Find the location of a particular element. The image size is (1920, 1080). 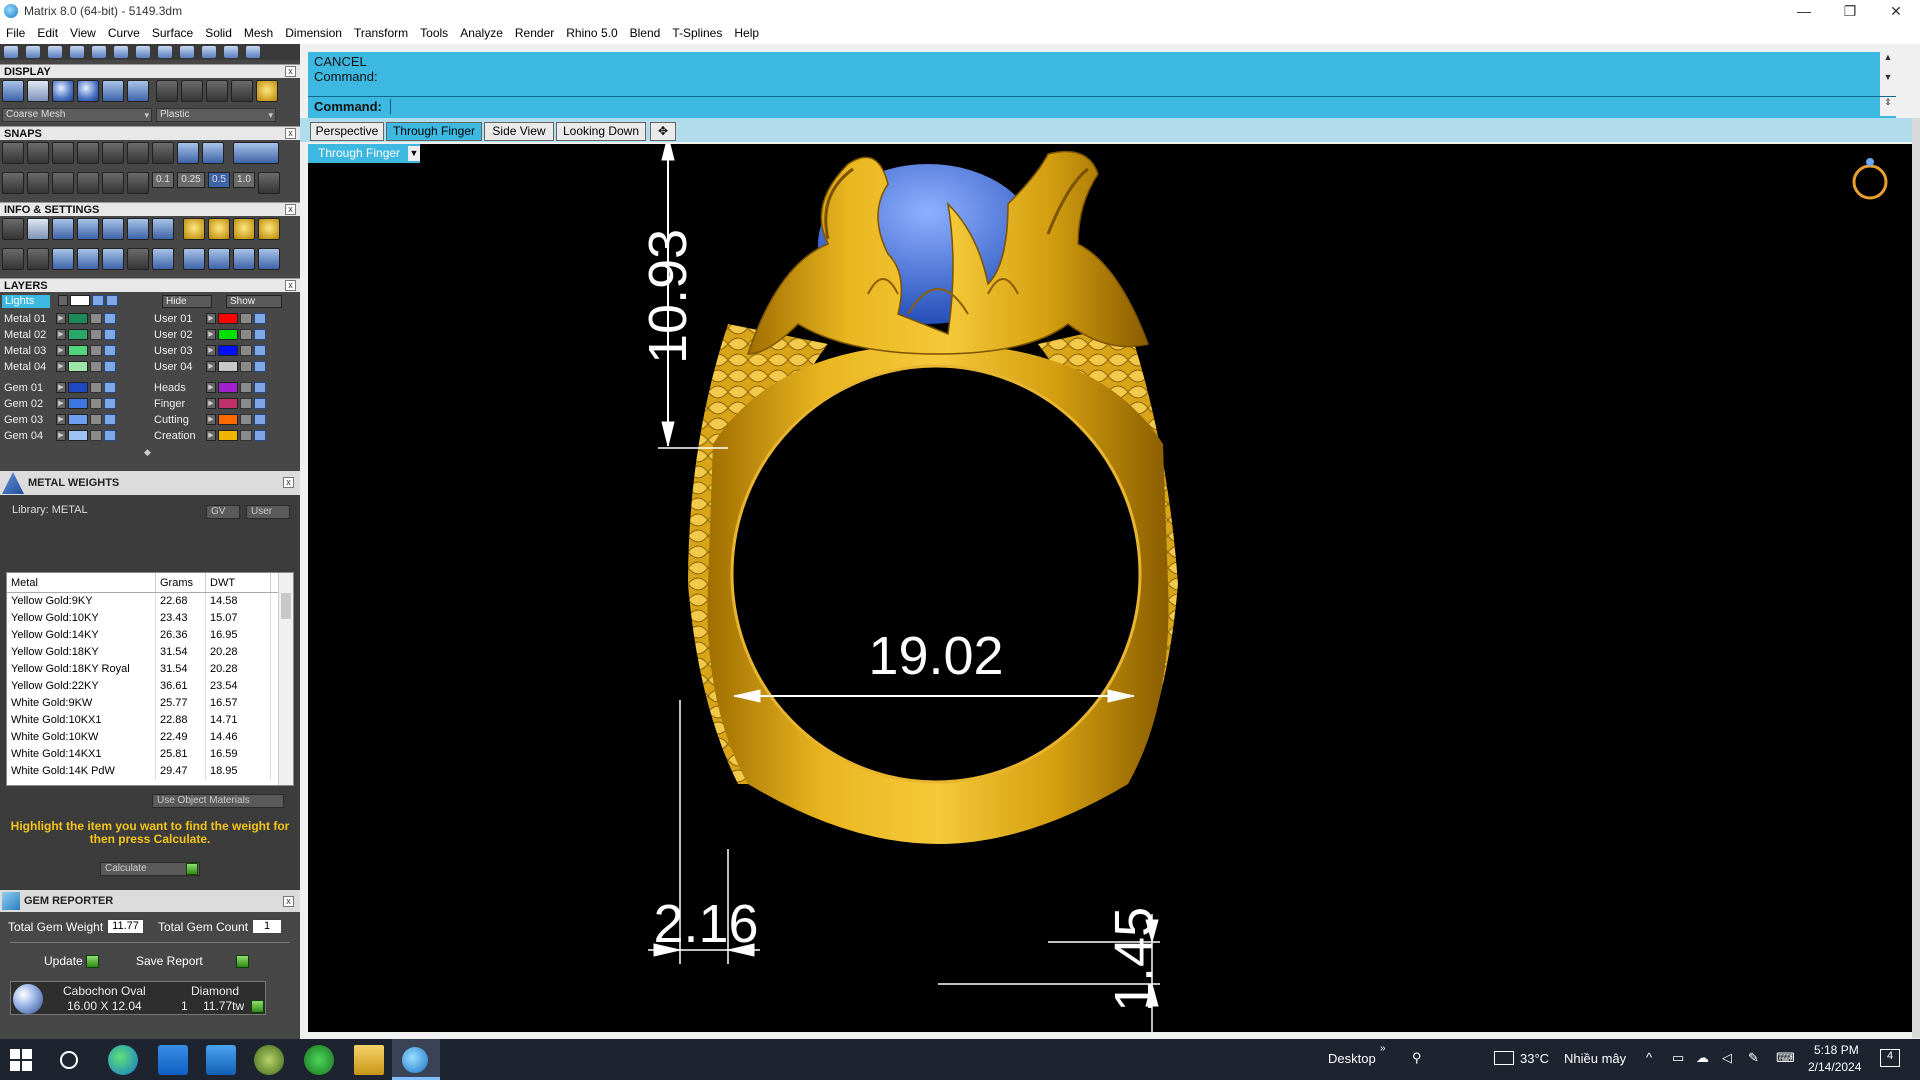

file-explorer-icon is located at coordinates (369, 1060).